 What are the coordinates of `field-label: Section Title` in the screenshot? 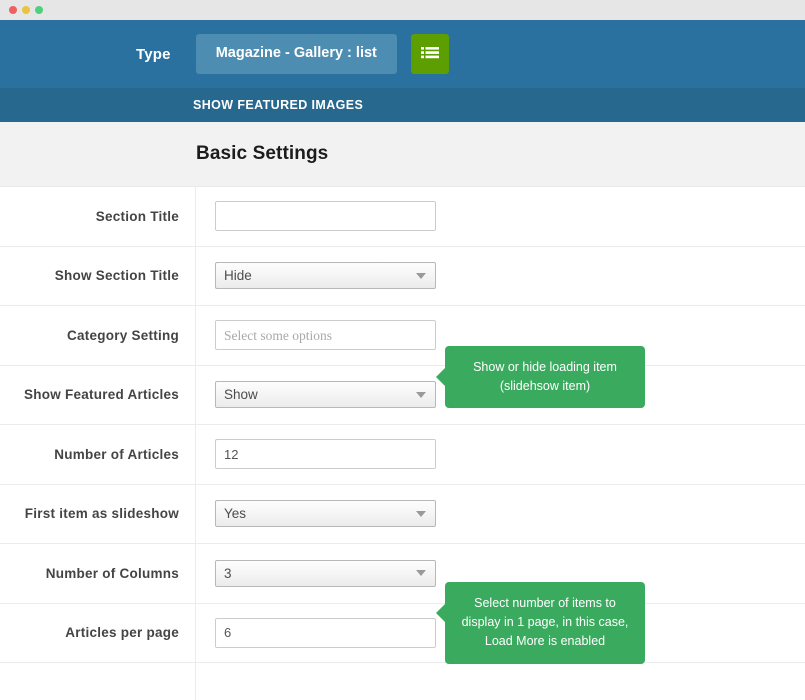 It's located at (137, 216).